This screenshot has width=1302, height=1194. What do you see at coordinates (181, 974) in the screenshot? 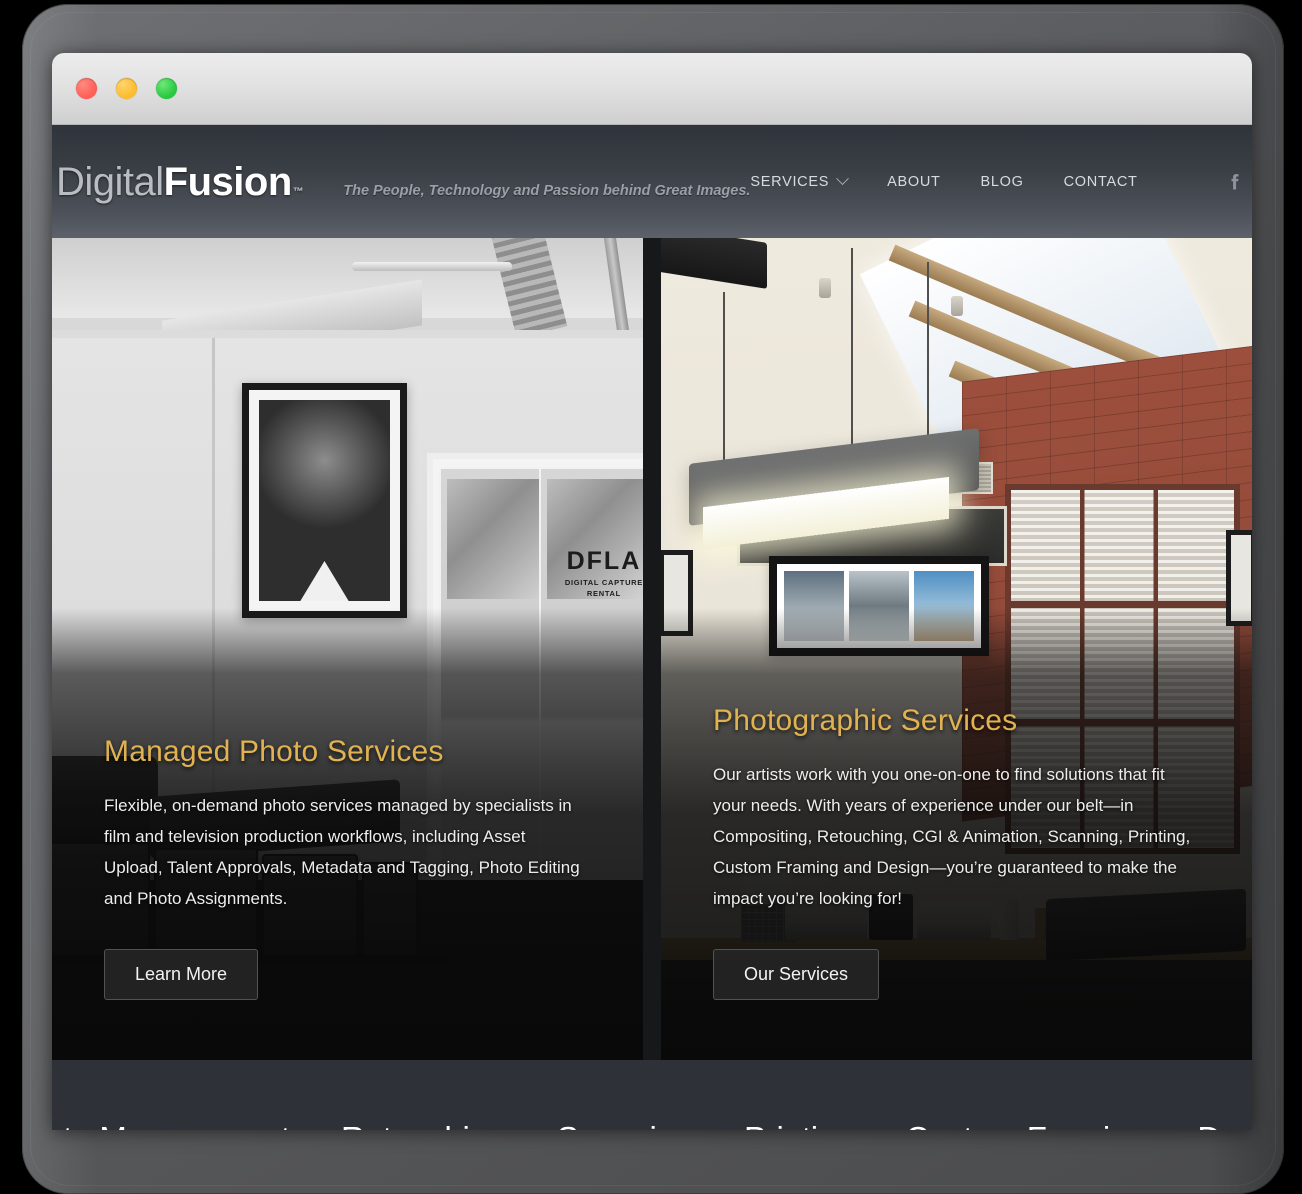
I see `learn-more-button: Learn More` at bounding box center [181, 974].